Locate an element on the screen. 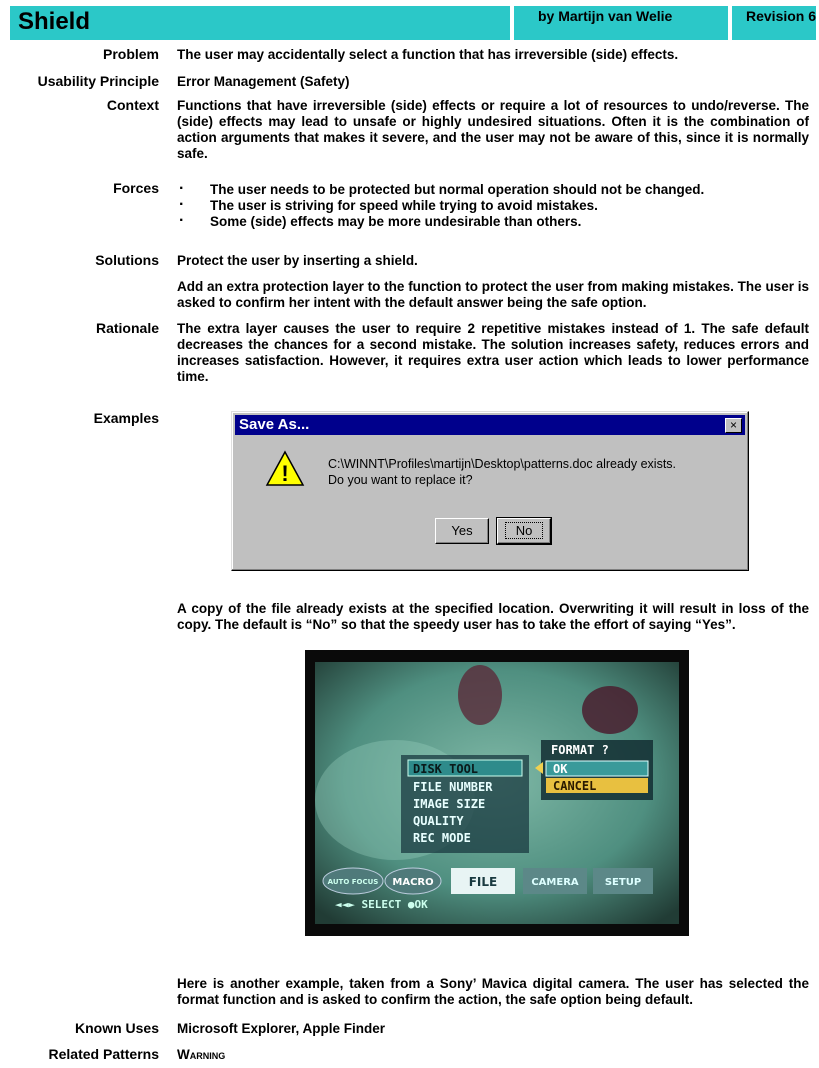 The width and height of the screenshot is (819, 1068). revision-cell: Revision 6 is located at coordinates (774, 23).